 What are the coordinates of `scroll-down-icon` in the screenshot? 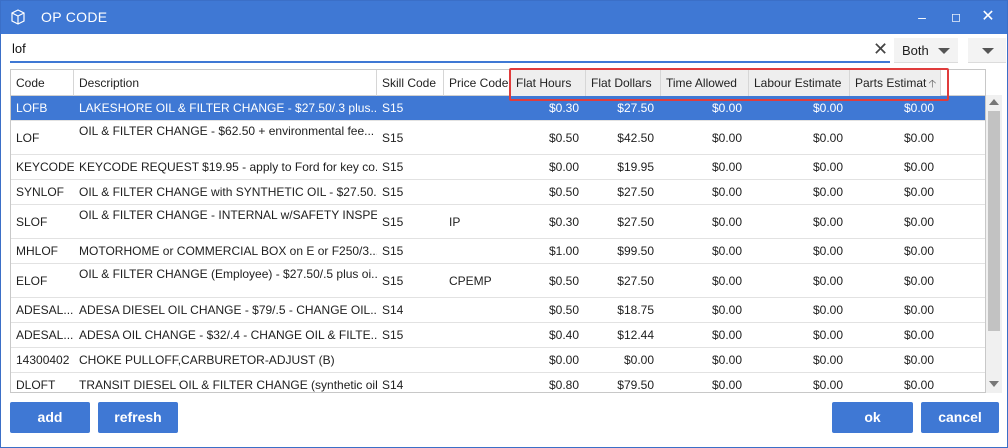 It's located at (994, 384).